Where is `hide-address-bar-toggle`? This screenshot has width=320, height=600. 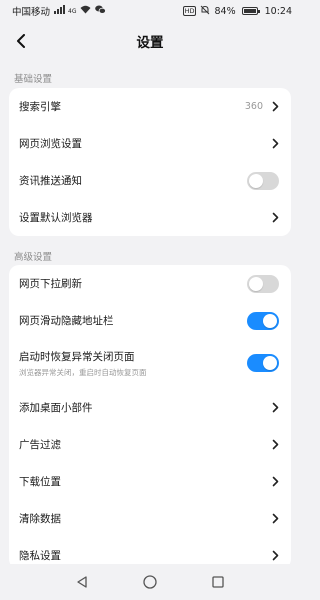 hide-address-bar-toggle is located at coordinates (263, 320).